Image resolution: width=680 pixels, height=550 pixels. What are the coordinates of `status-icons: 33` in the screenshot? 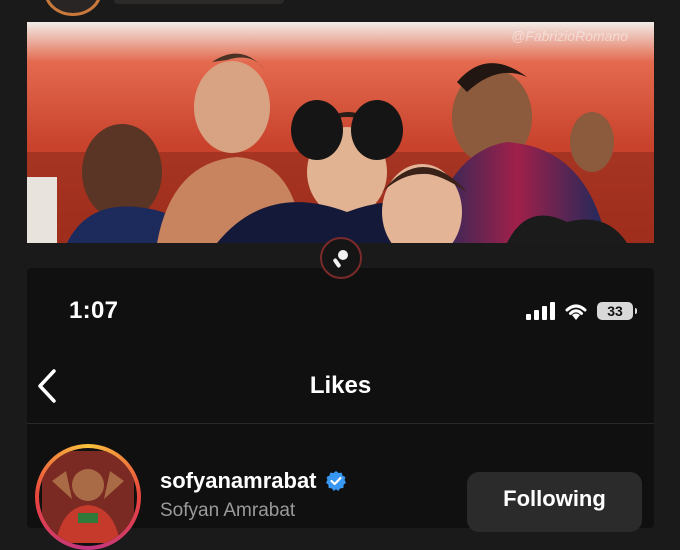 It's located at (581, 311).